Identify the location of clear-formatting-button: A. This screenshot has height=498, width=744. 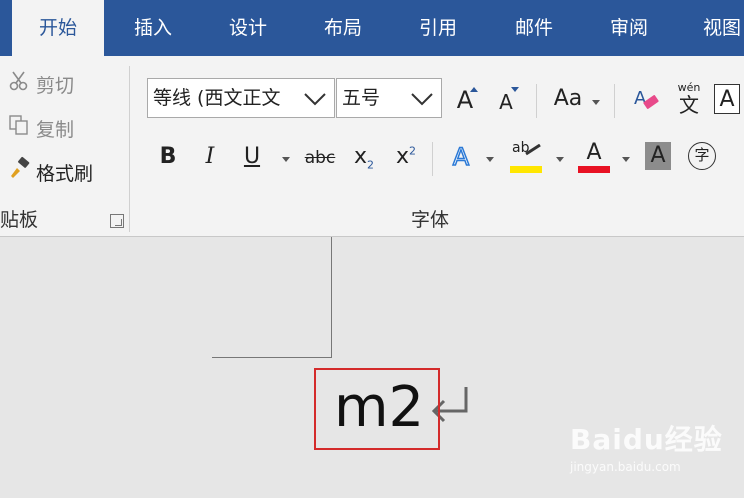
(647, 99).